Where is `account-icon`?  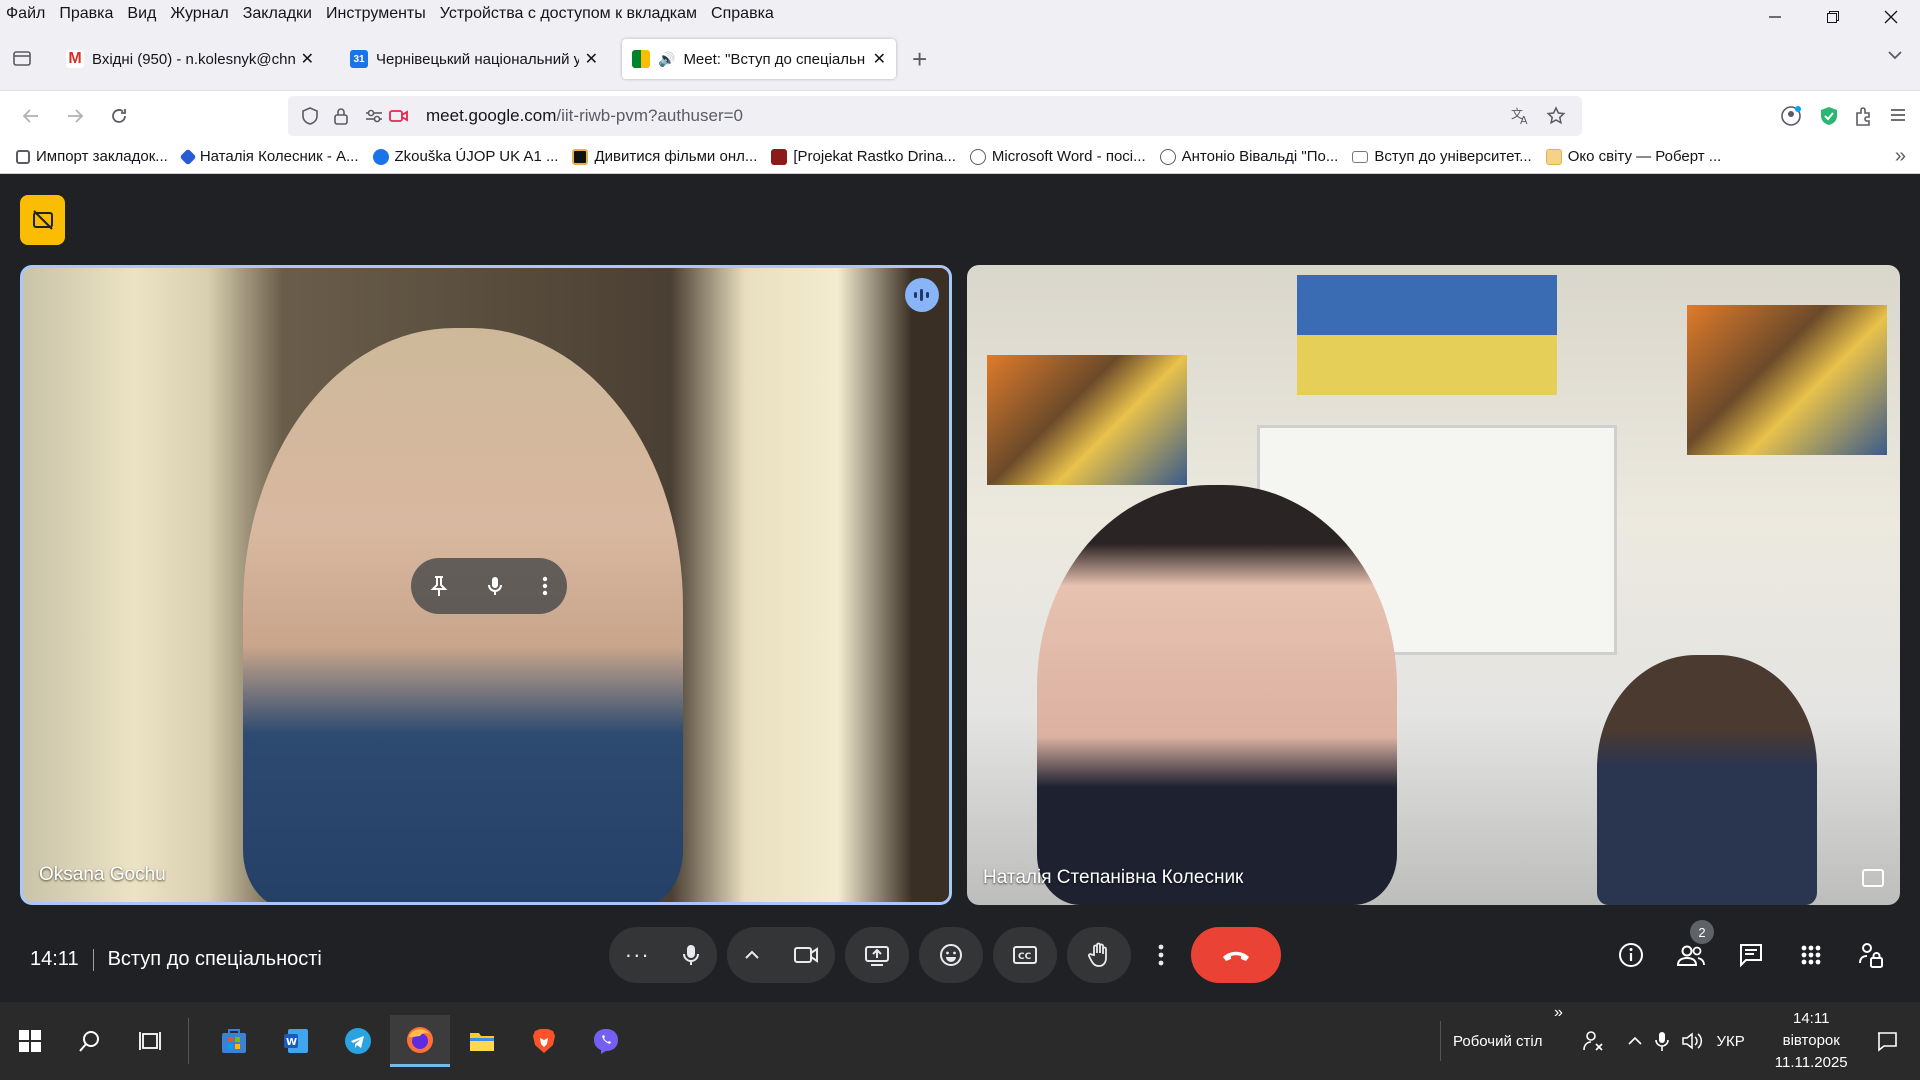 account-icon is located at coordinates (1791, 116).